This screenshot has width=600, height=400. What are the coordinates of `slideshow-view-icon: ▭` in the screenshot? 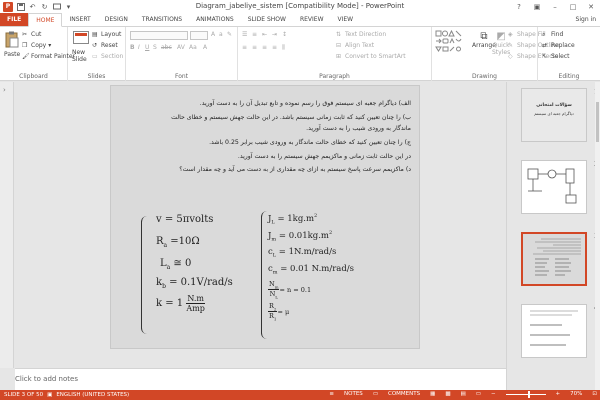 It's located at (478, 394).